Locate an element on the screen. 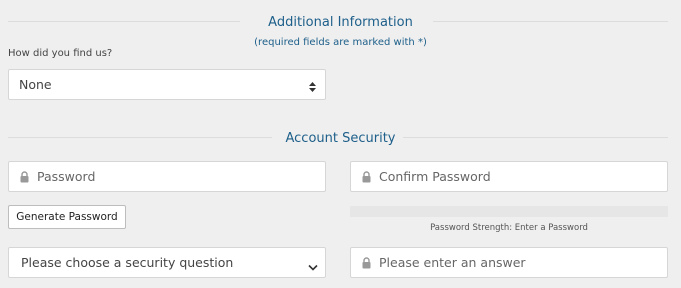 Image resolution: width=681 pixels, height=288 pixels. password-placeholder: Password is located at coordinates (66, 176).